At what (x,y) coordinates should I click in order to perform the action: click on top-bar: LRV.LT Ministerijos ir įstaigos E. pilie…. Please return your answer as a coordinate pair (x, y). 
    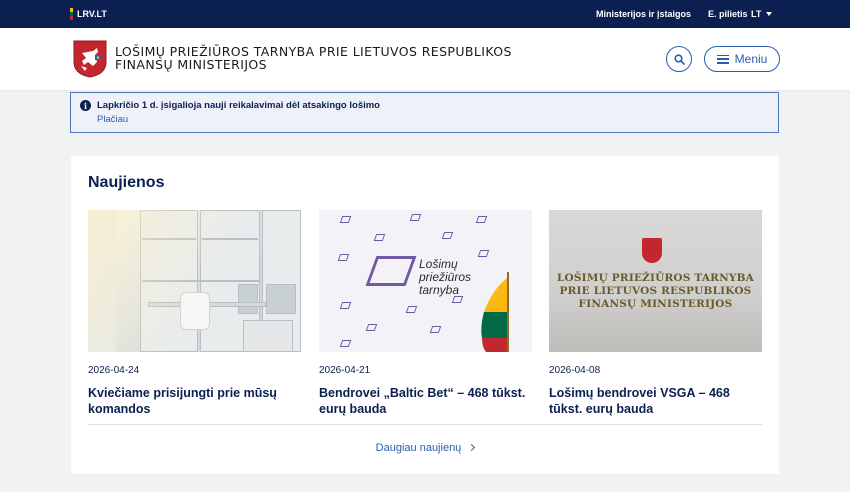
    Looking at the image, I should click on (425, 14).